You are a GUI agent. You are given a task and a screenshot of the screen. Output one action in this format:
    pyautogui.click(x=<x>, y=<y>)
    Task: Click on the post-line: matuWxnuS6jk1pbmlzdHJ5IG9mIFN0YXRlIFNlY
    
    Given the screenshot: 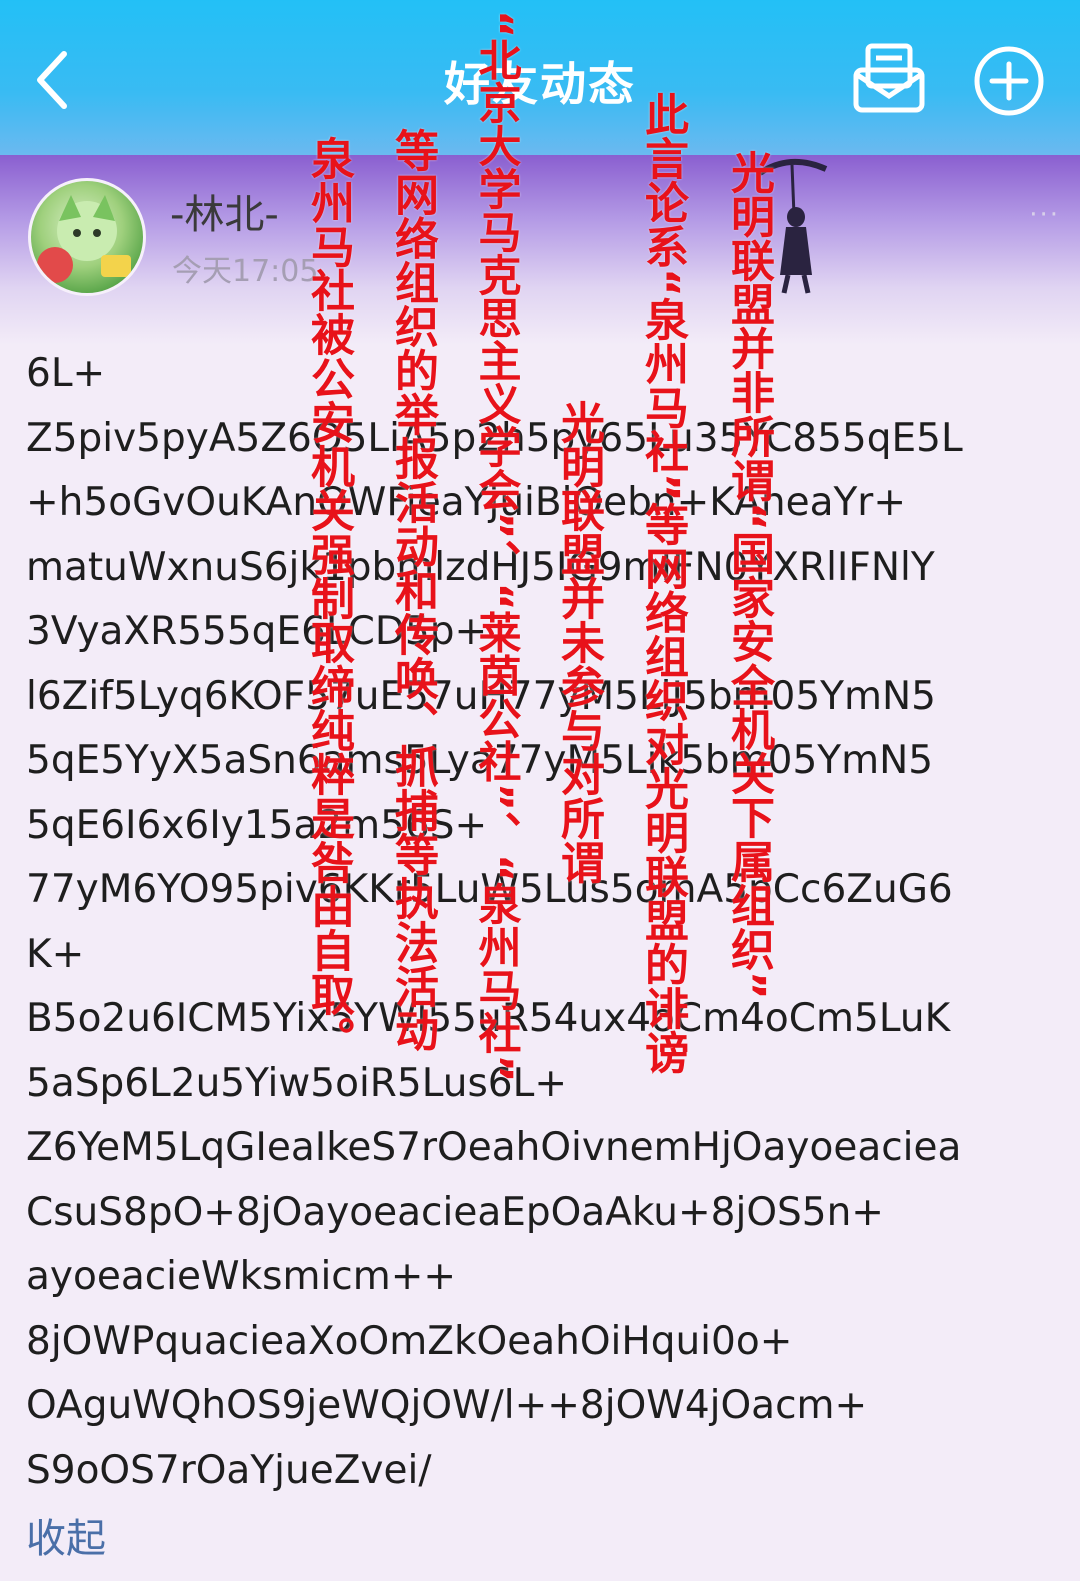 What is the action you would take?
    pyautogui.click(x=480, y=567)
    